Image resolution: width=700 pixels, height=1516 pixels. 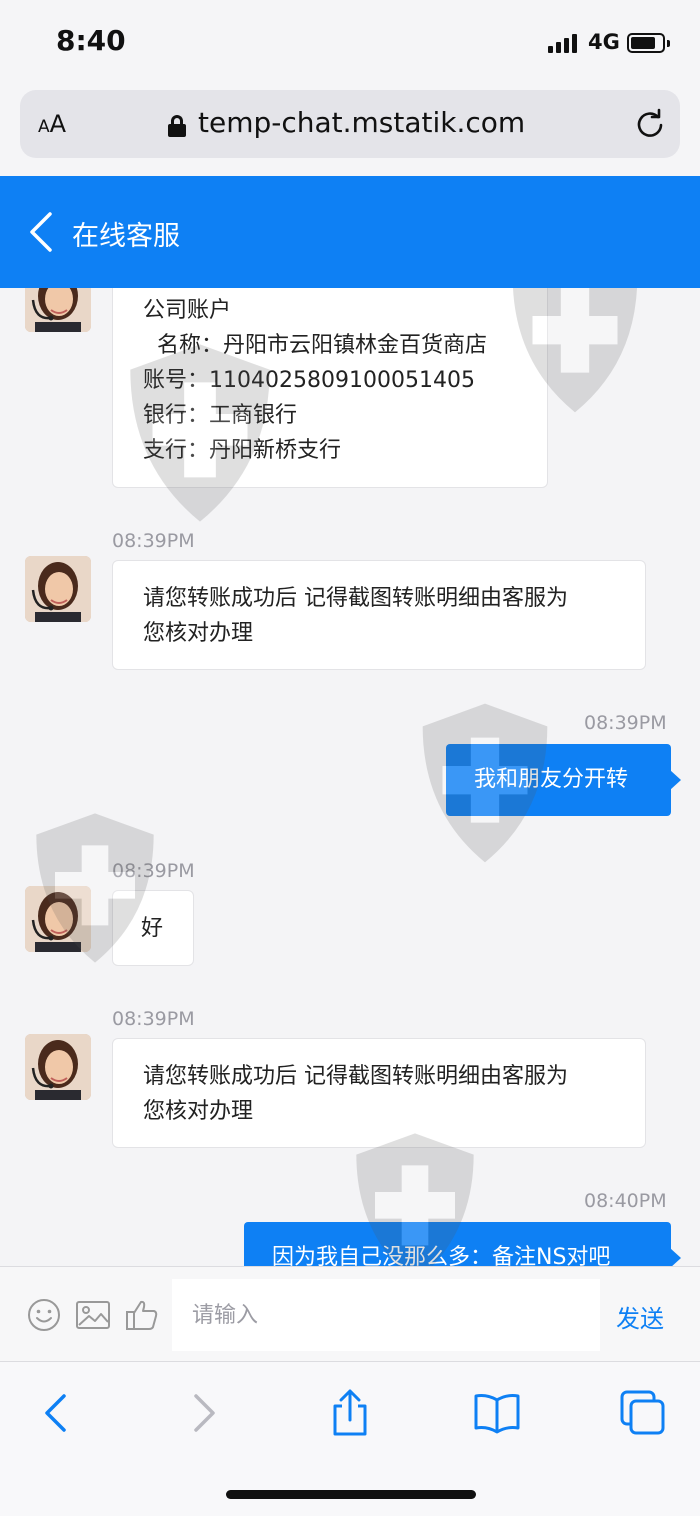 I want to click on lock-icon, so click(x=177, y=126).